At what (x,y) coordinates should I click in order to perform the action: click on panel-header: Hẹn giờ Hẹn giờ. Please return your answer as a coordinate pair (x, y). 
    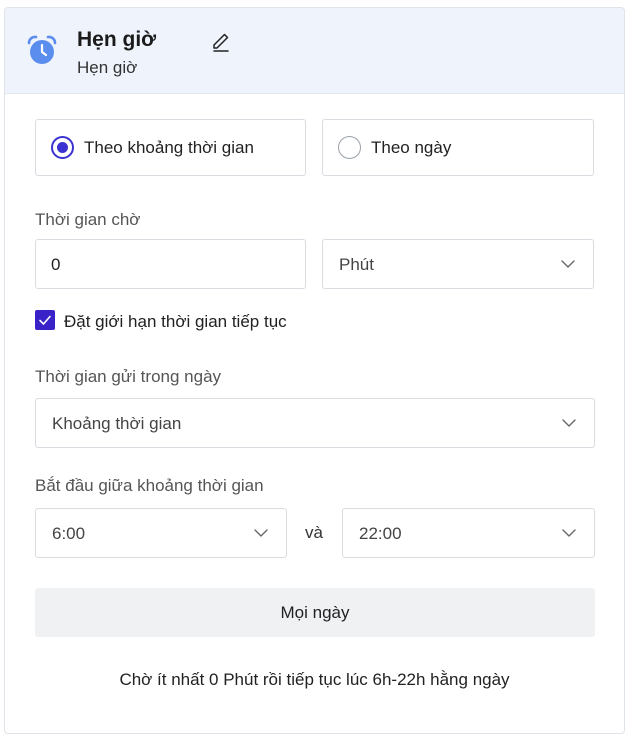
    Looking at the image, I should click on (314, 51).